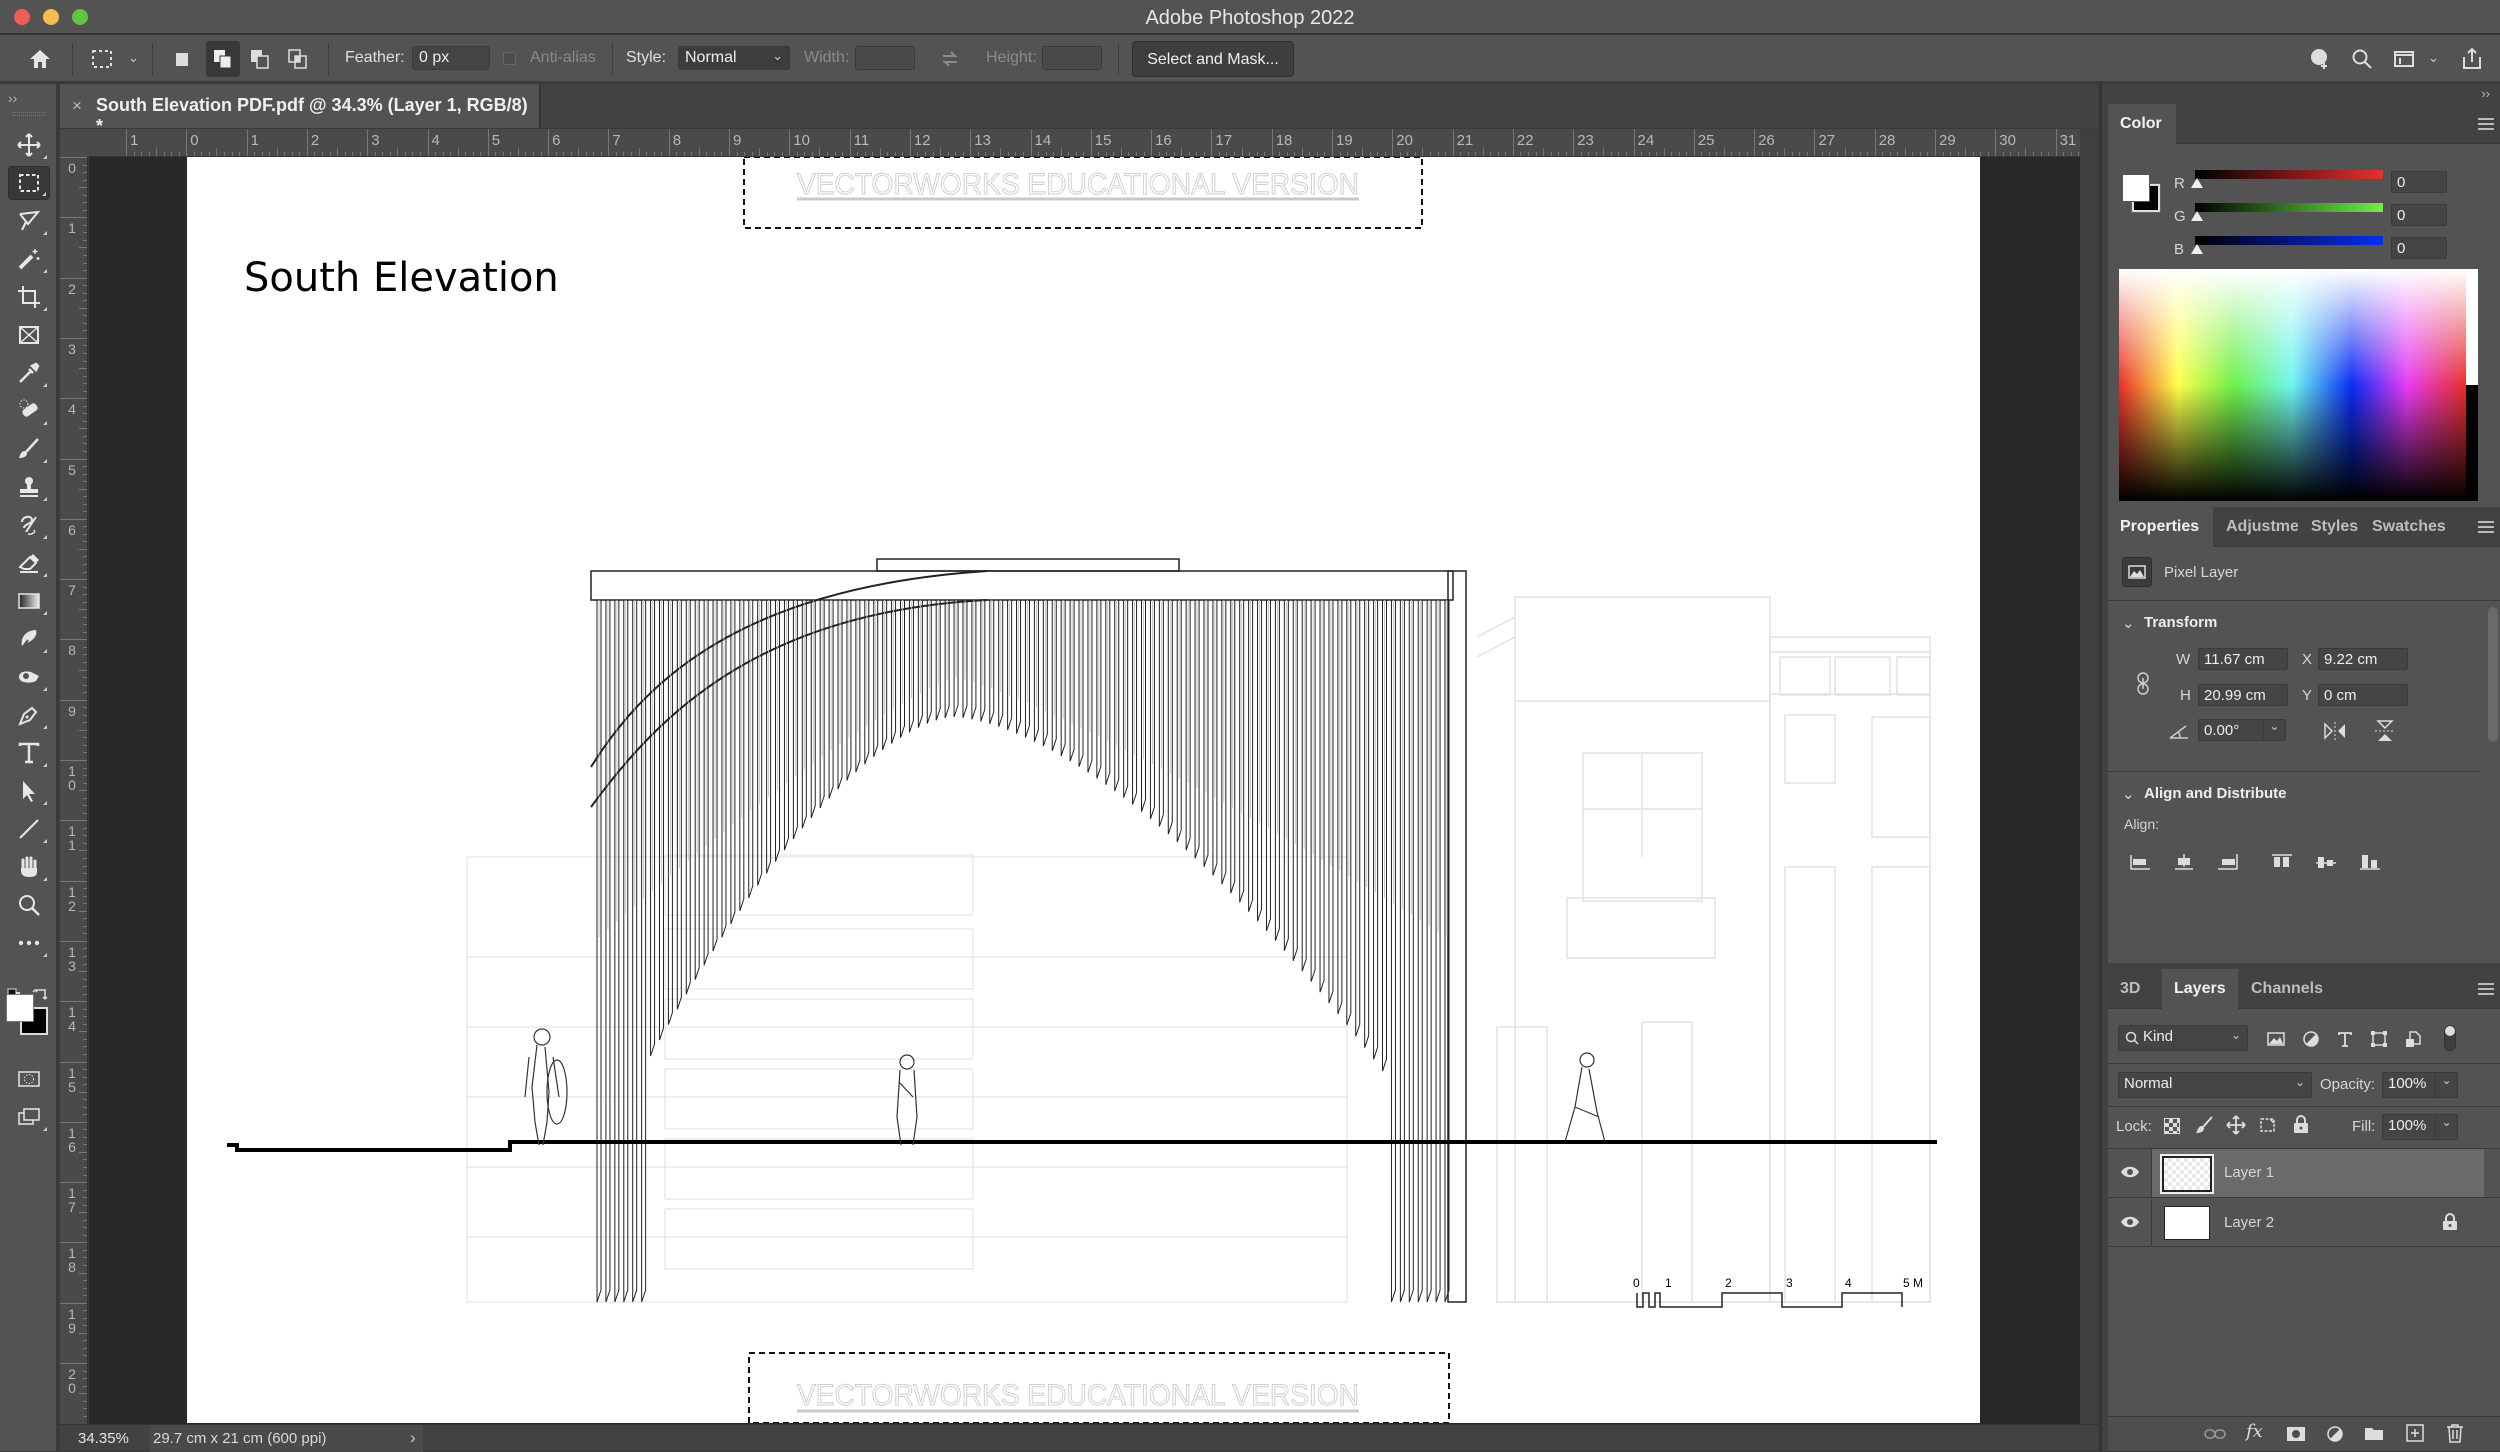 The image size is (2500, 1452). What do you see at coordinates (103, 1438) in the screenshot?
I see `zoom-level: 34.35%` at bounding box center [103, 1438].